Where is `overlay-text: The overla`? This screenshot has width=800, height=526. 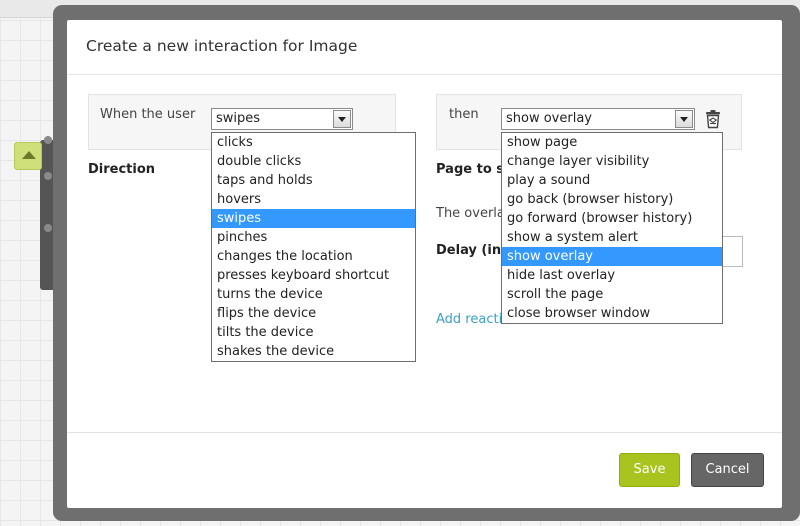
overlay-text: The overla is located at coordinates (470, 213).